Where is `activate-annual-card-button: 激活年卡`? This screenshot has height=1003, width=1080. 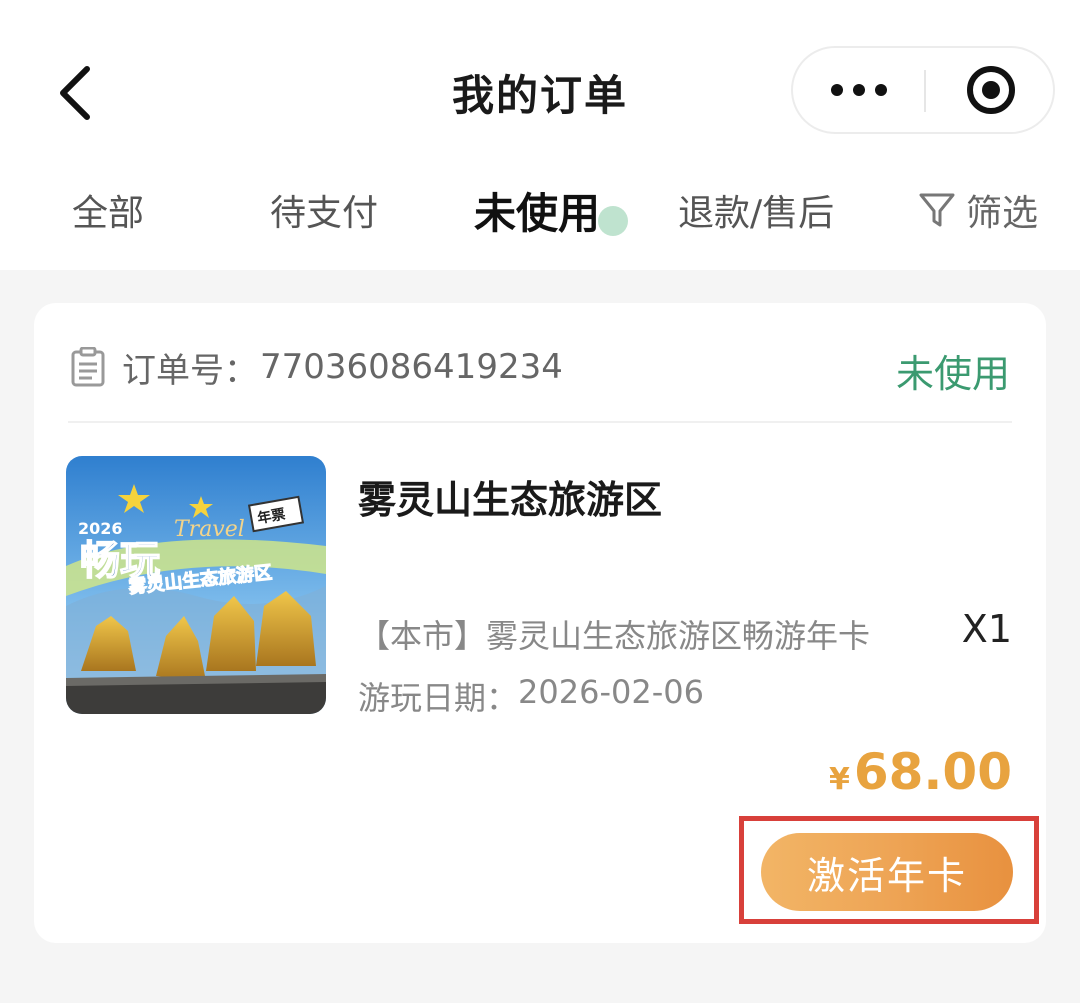 activate-annual-card-button: 激活年卡 is located at coordinates (887, 872).